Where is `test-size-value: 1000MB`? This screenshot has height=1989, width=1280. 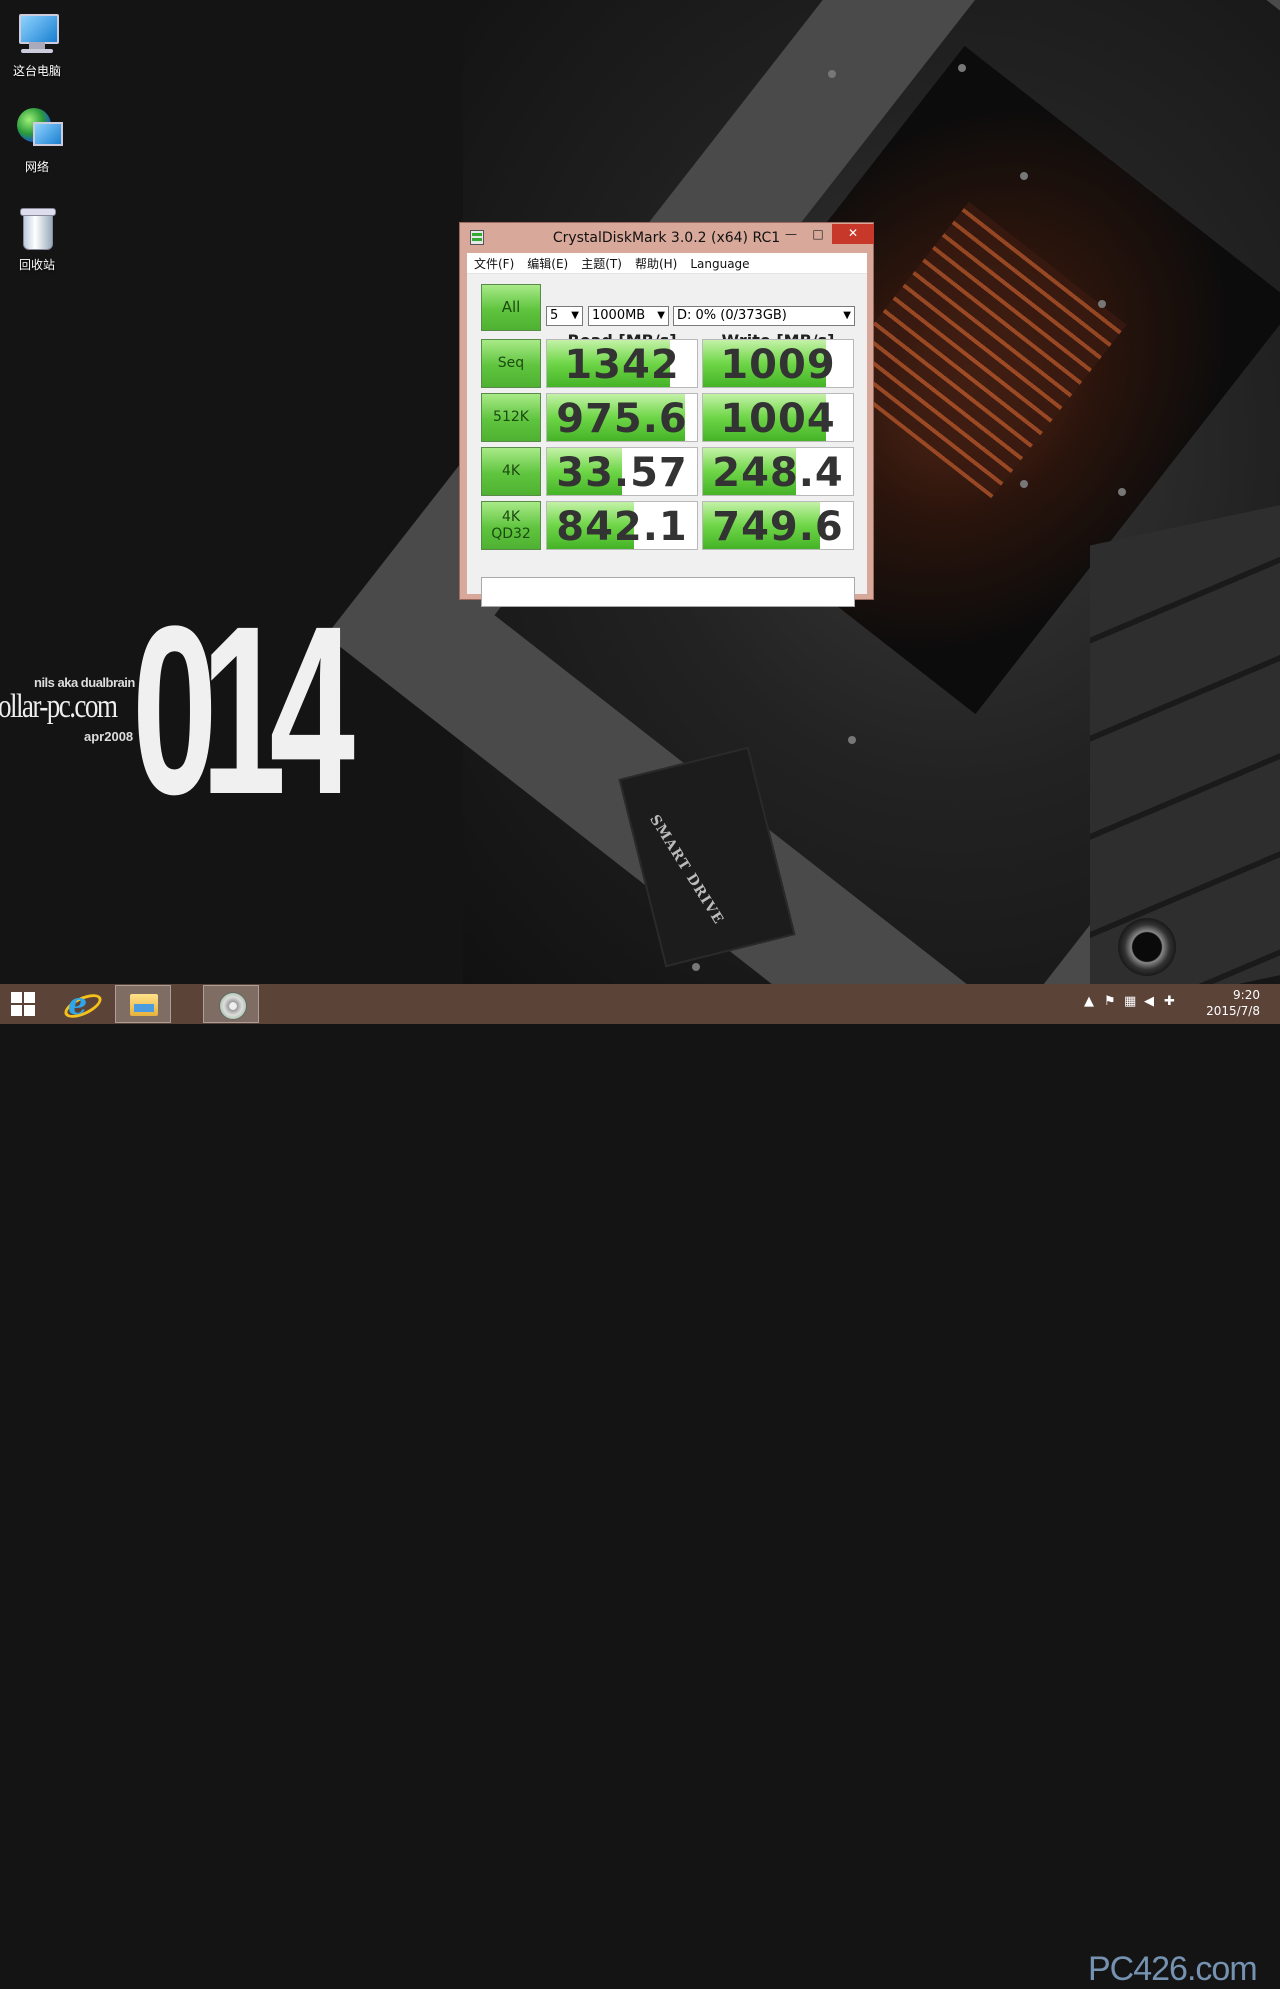 test-size-value: 1000MB is located at coordinates (619, 315).